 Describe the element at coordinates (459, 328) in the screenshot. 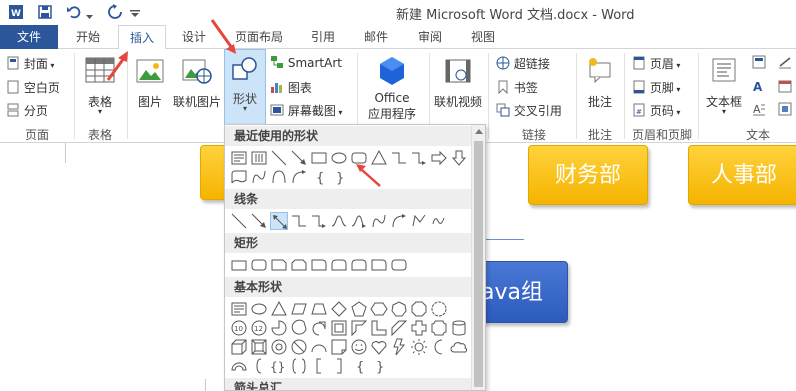

I see `shape-can-icon` at that location.